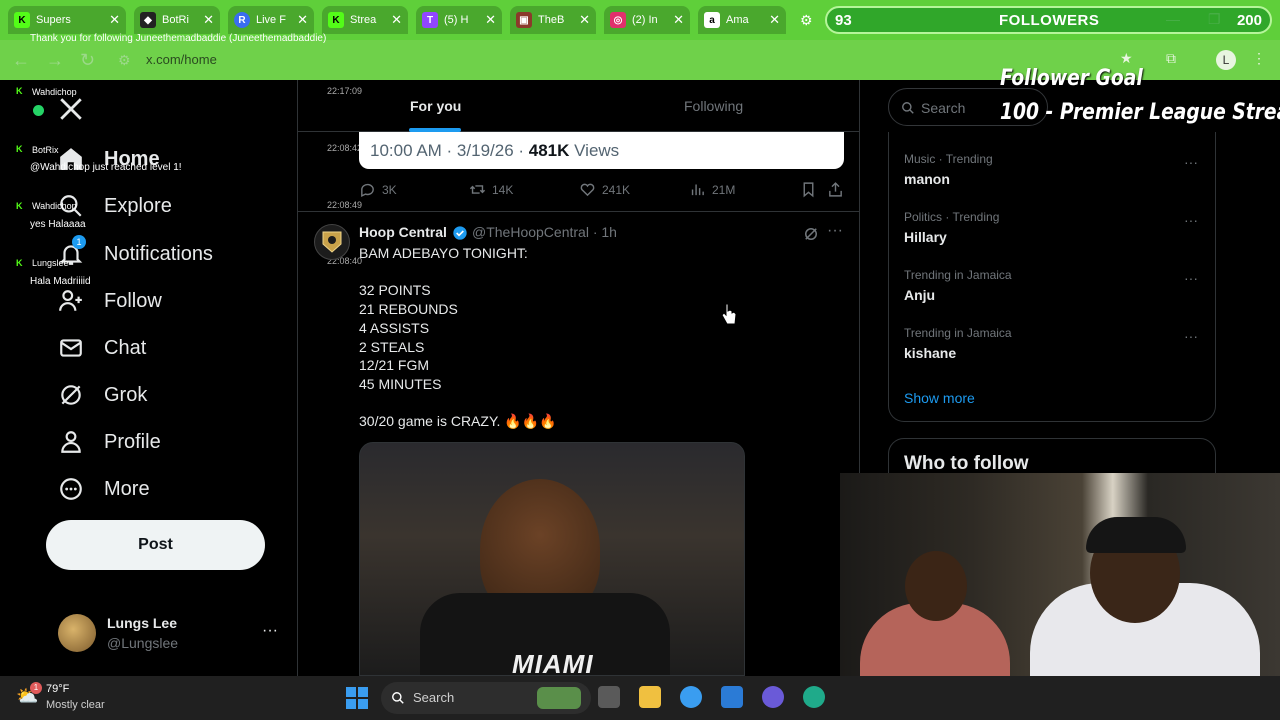  What do you see at coordinates (952, 217) in the screenshot?
I see `trend-context: Politics · Trending` at bounding box center [952, 217].